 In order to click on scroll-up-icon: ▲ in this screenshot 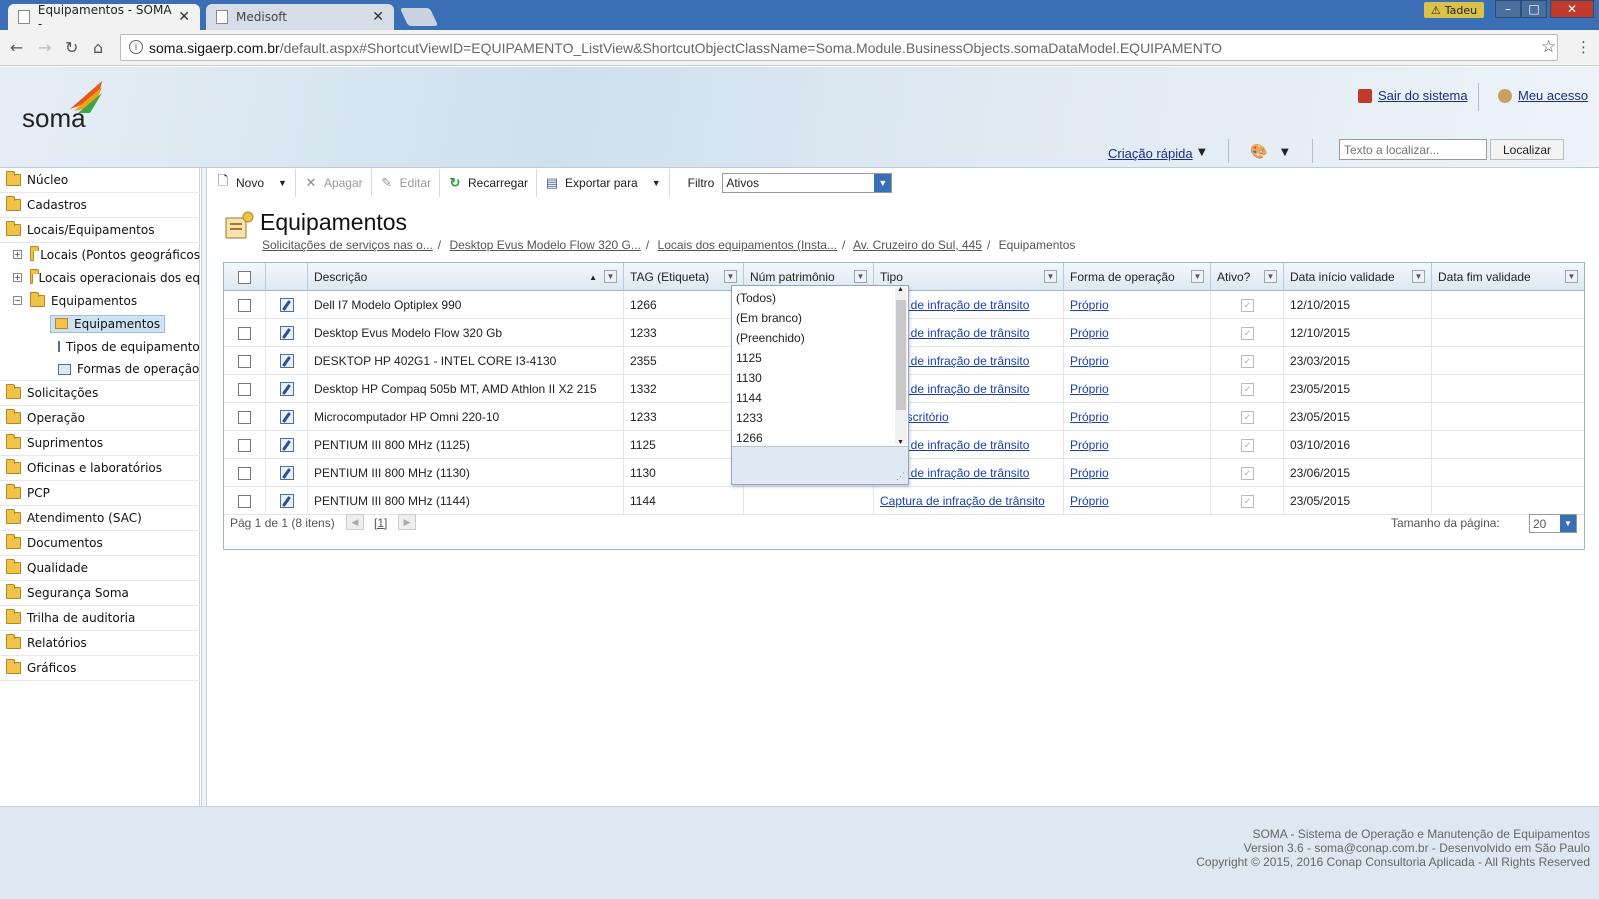, I will do `click(900, 289)`.